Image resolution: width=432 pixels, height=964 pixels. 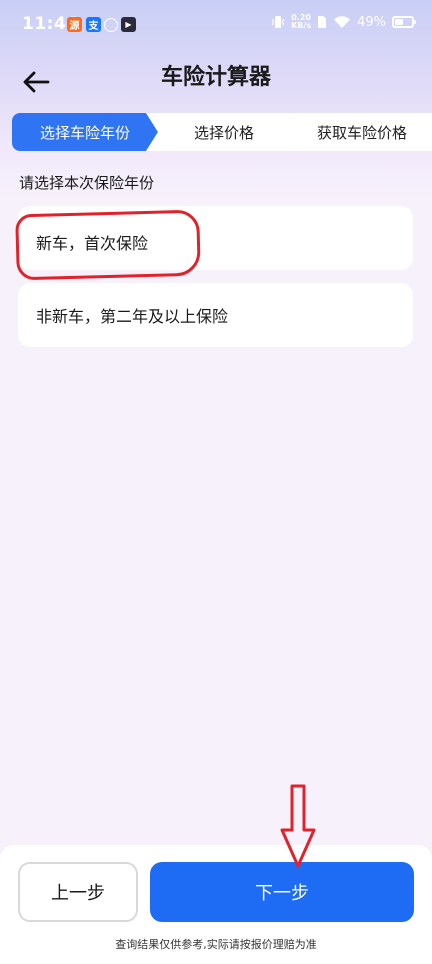 I want to click on option-used-car: 非新车，第二年及以上保险, so click(x=215, y=315).